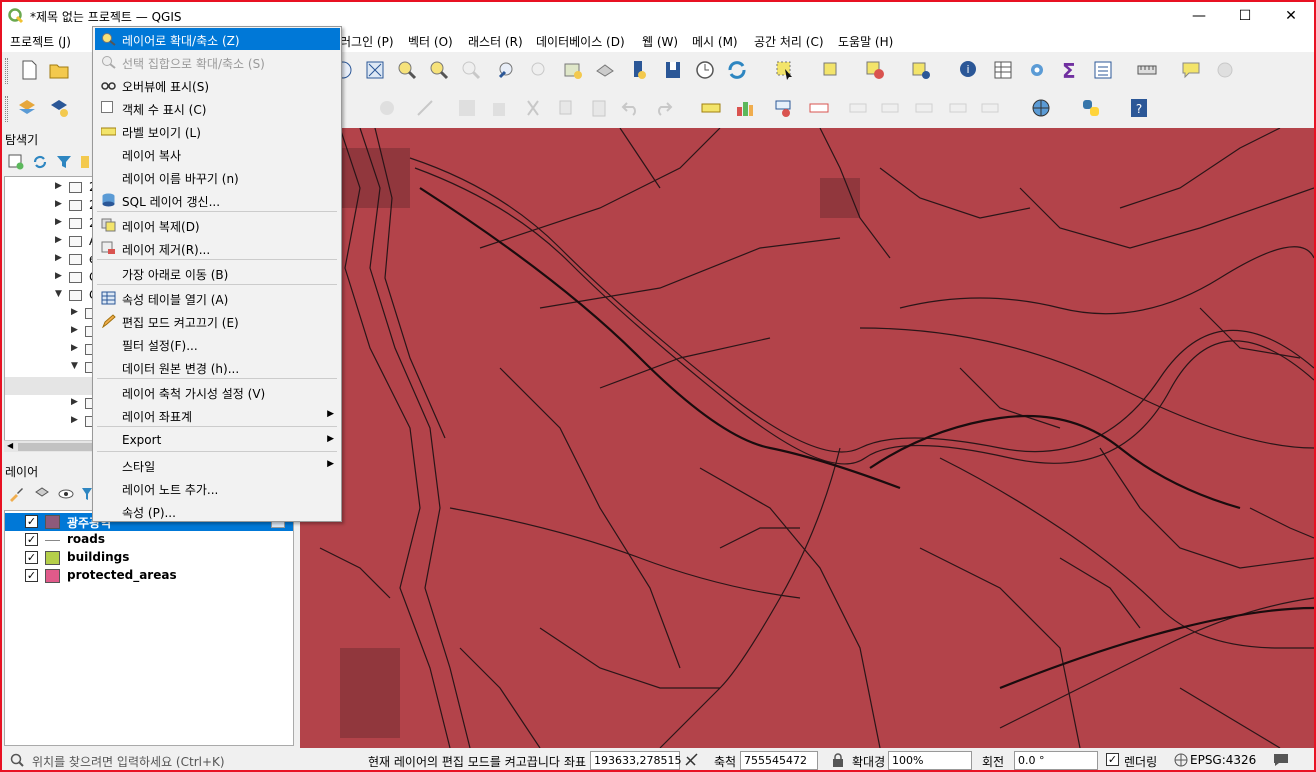 This screenshot has height=772, width=1316. Describe the element at coordinates (959, 108) in the screenshot. I see `change-label-icon` at that location.